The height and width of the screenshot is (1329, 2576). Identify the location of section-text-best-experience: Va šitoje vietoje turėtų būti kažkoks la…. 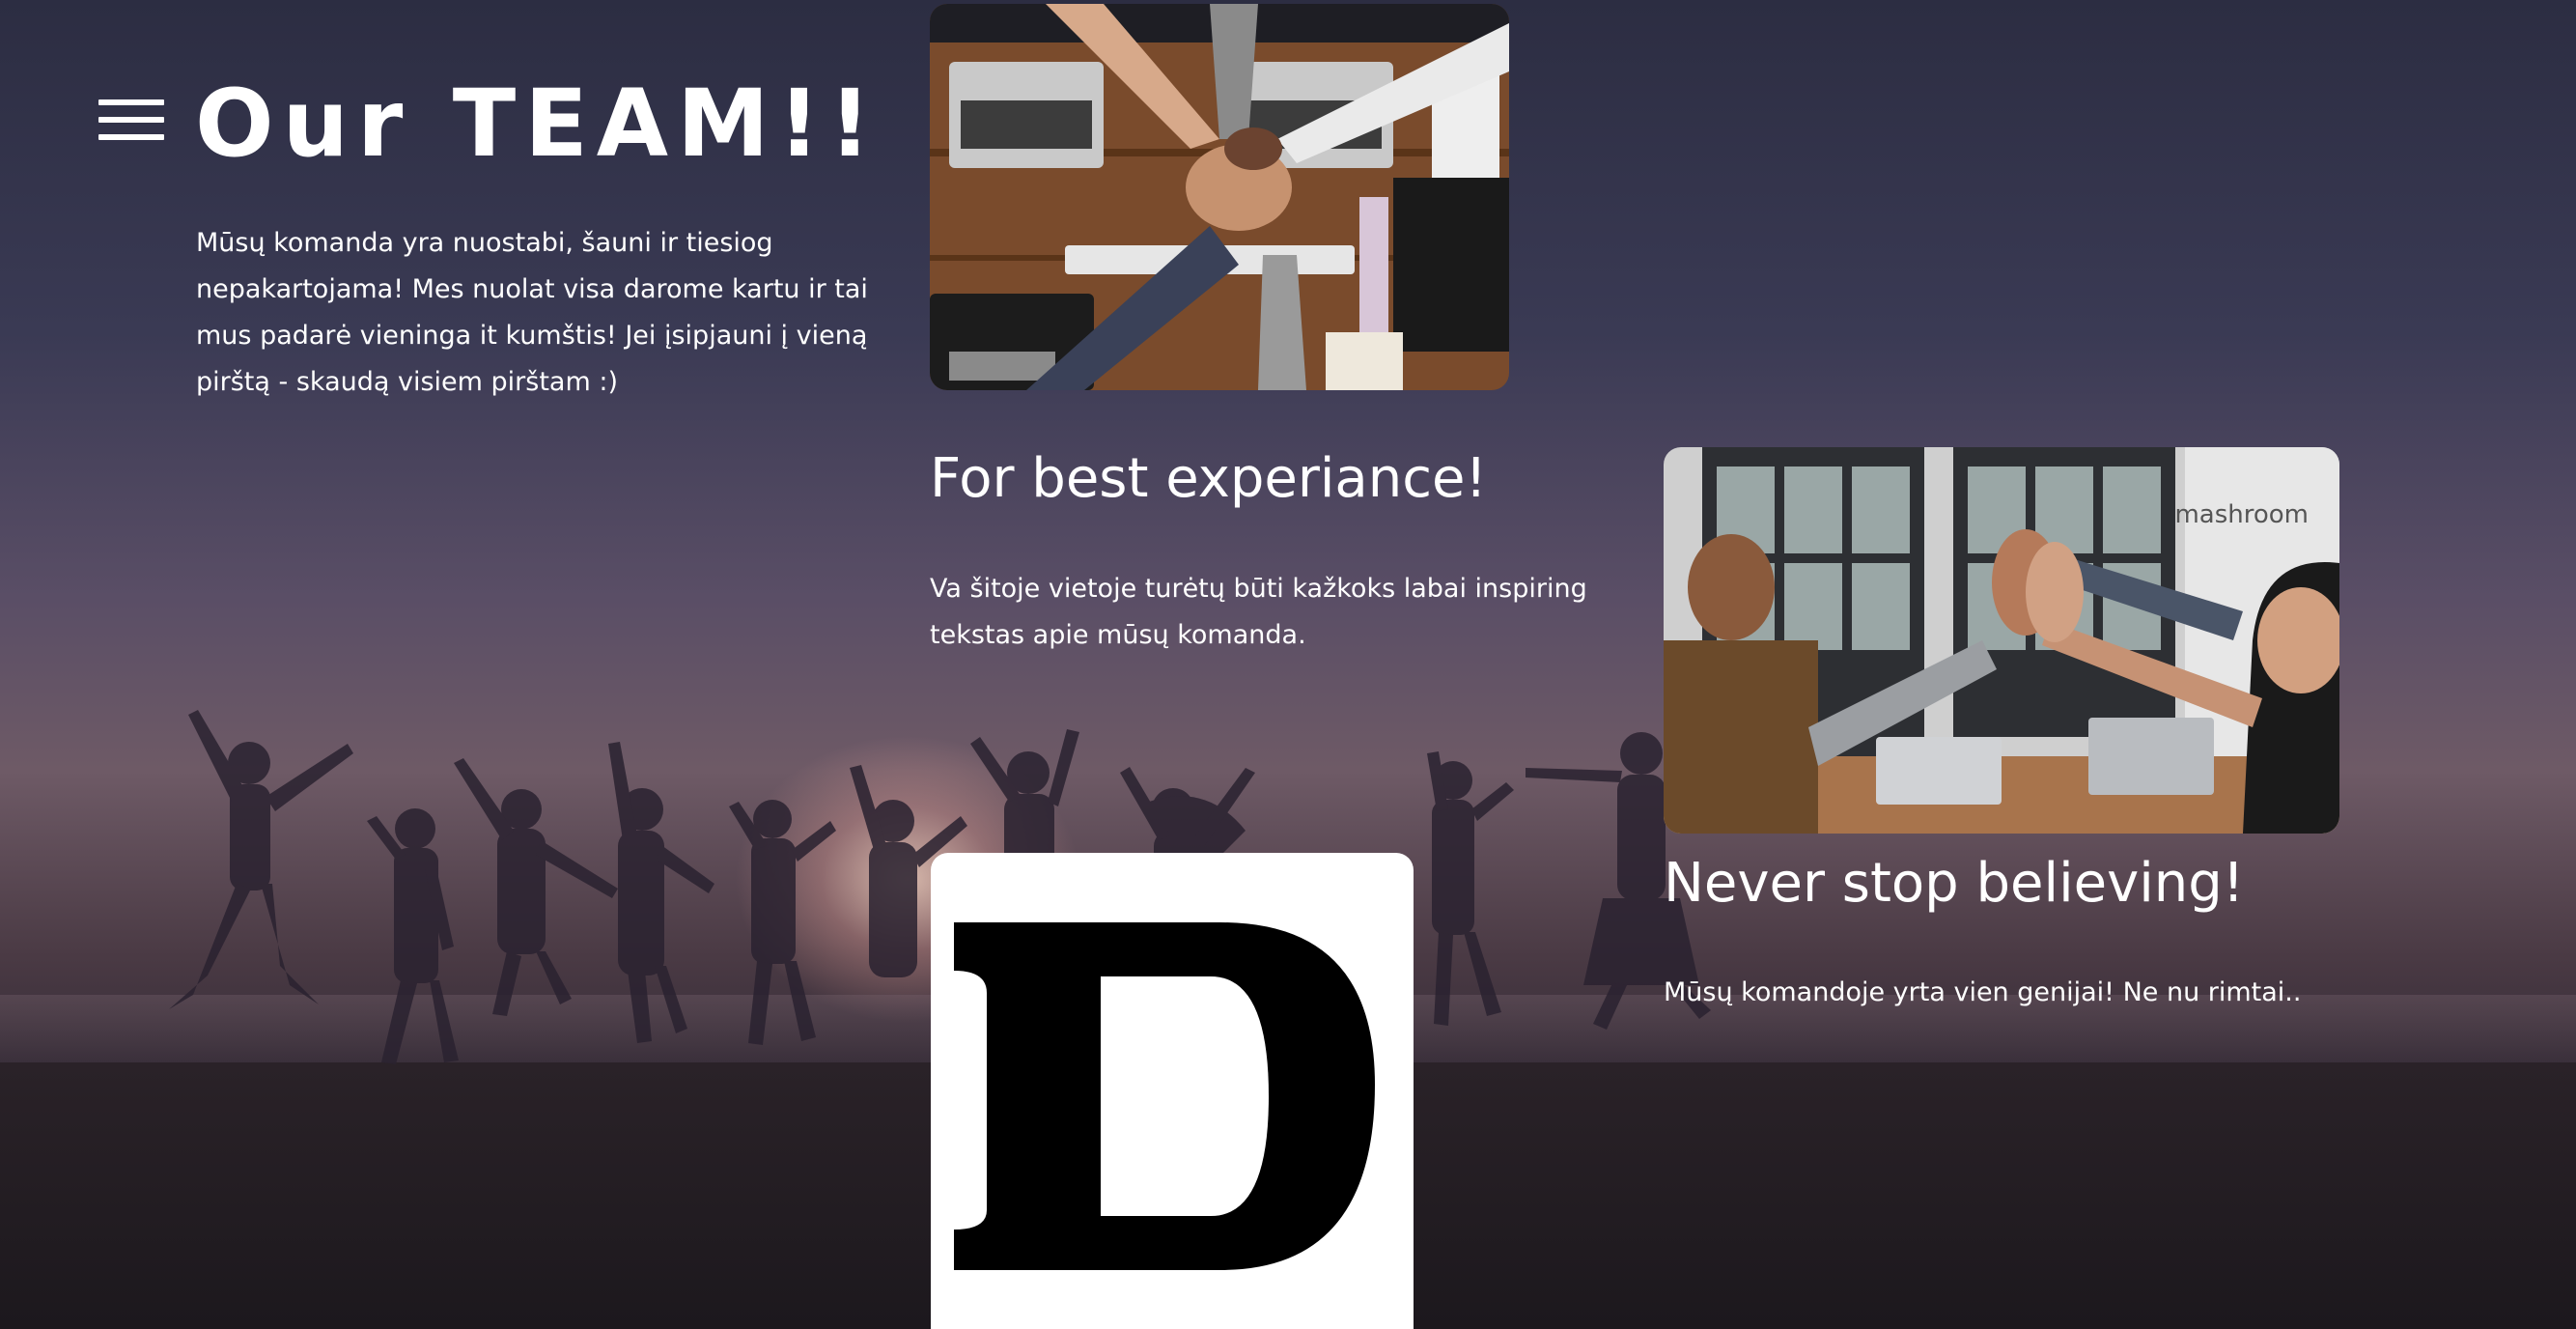
(1259, 612).